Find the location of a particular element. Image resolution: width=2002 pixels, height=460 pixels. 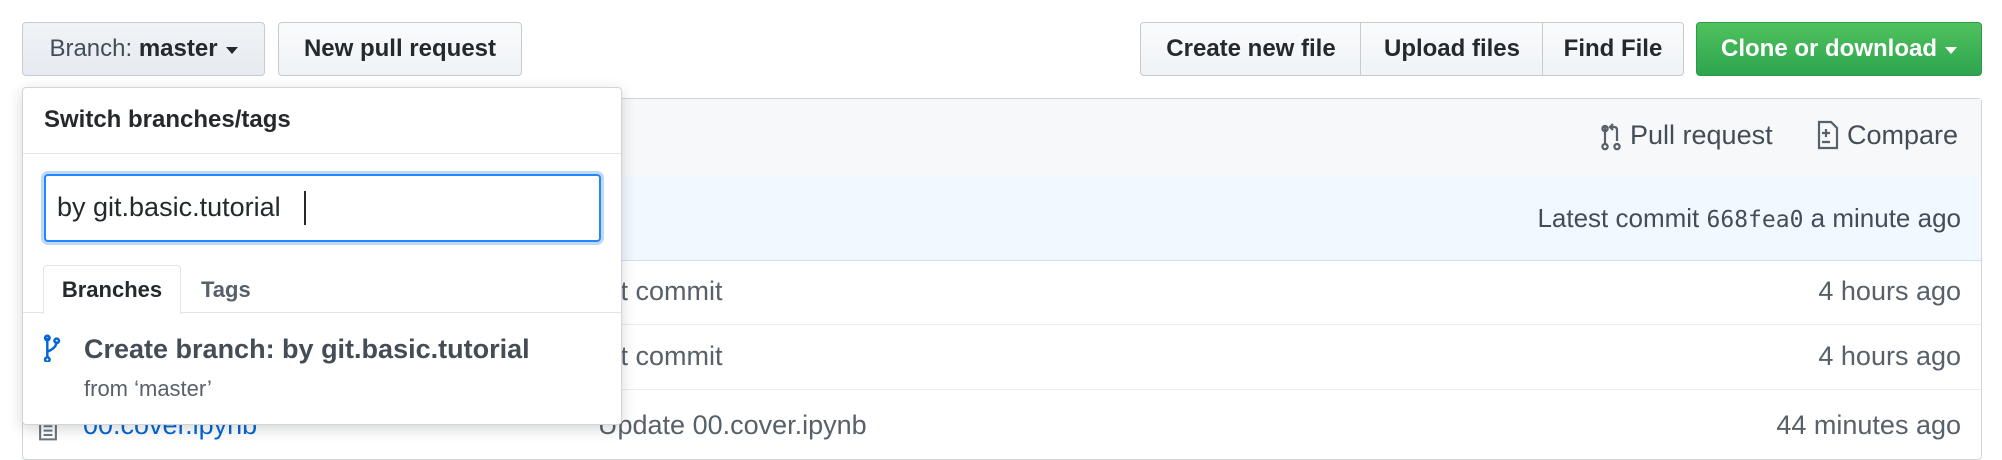

compare-link: Compare is located at coordinates (1885, 135).